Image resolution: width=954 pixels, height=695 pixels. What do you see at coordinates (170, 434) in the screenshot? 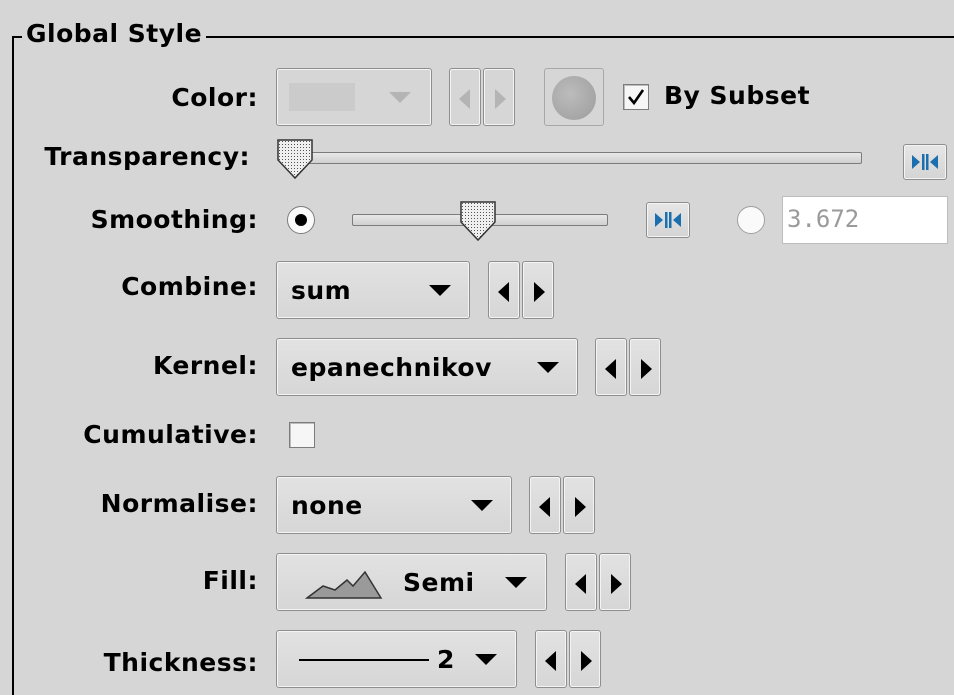
I see `cumulative-label: Cumulative:` at bounding box center [170, 434].